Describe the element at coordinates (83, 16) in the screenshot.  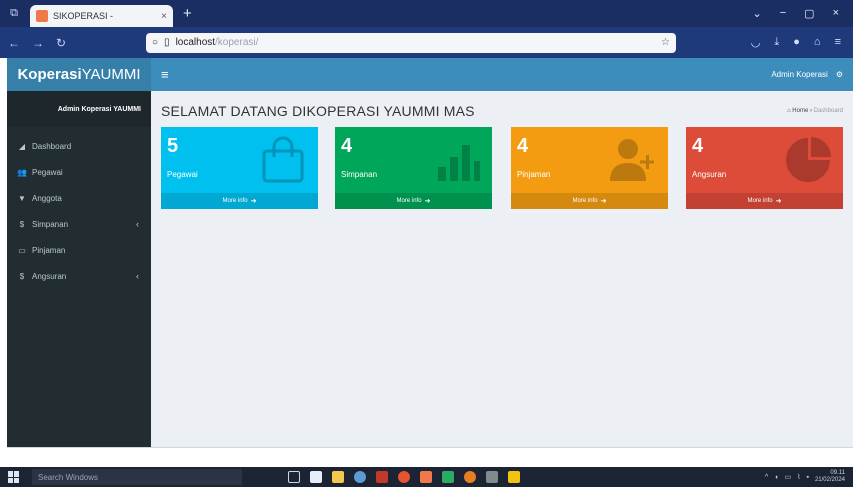
I see `tab-title: SIKOPERASI -` at that location.